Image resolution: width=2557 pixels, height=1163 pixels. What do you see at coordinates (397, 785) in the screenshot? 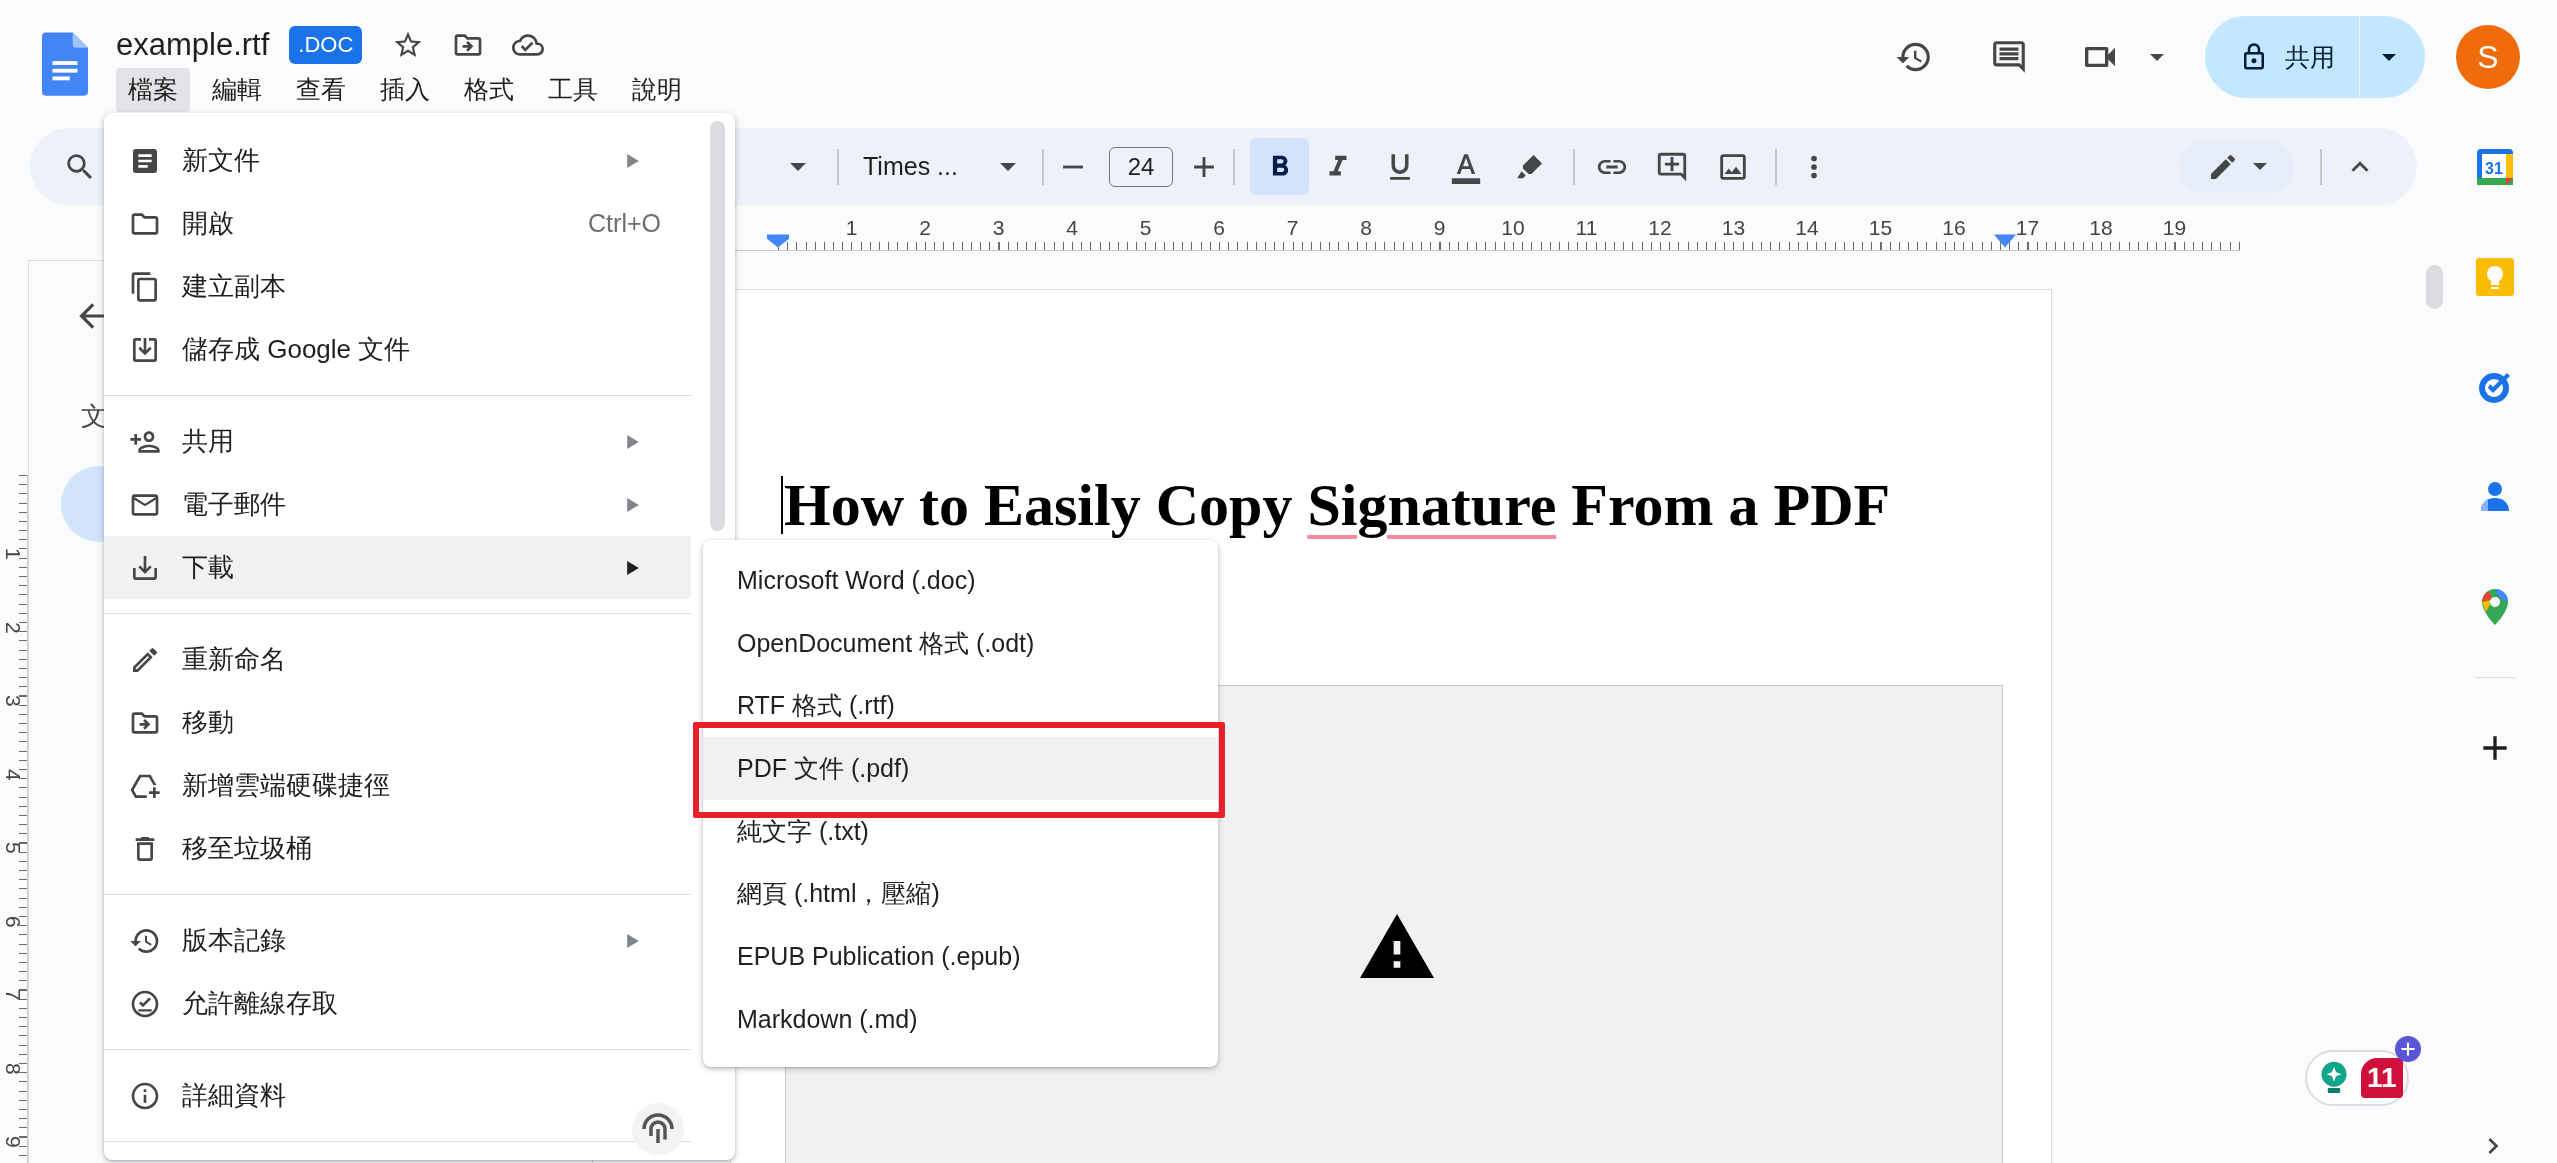
I see `menu-option: 新增雲端硬碟捷徑` at bounding box center [397, 785].